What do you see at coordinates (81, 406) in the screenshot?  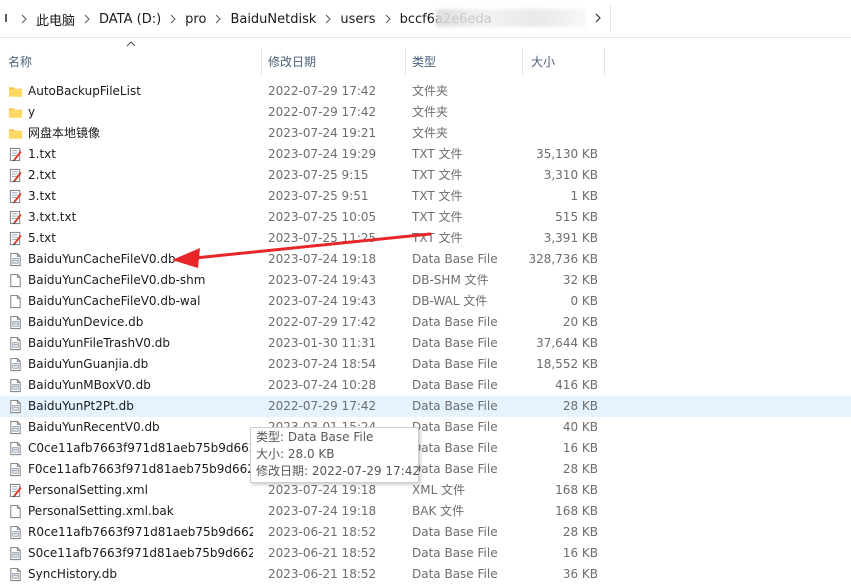 I see `file-name: BaiduYunPt2Pt.db` at bounding box center [81, 406].